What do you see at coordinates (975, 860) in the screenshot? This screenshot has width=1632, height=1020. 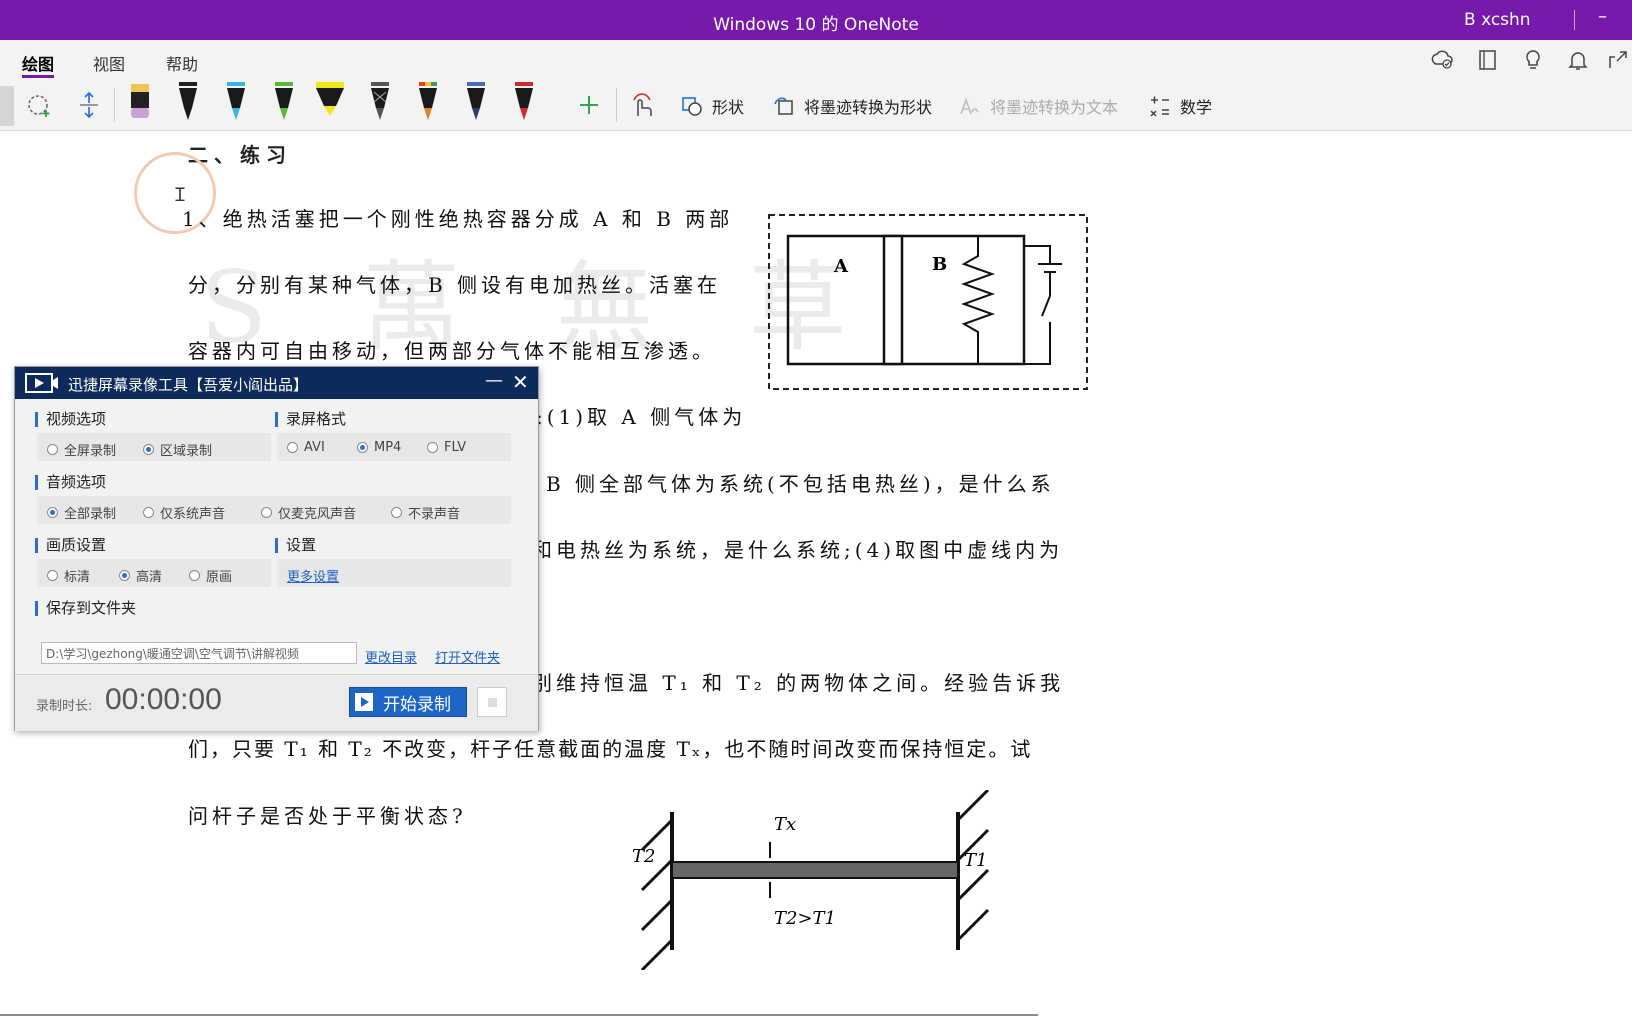 I see `label-t1: T1` at bounding box center [975, 860].